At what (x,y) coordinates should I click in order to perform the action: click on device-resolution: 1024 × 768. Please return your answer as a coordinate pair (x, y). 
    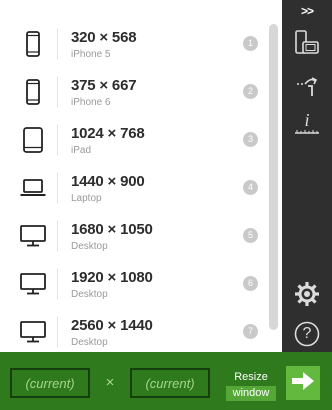
    Looking at the image, I should click on (108, 133).